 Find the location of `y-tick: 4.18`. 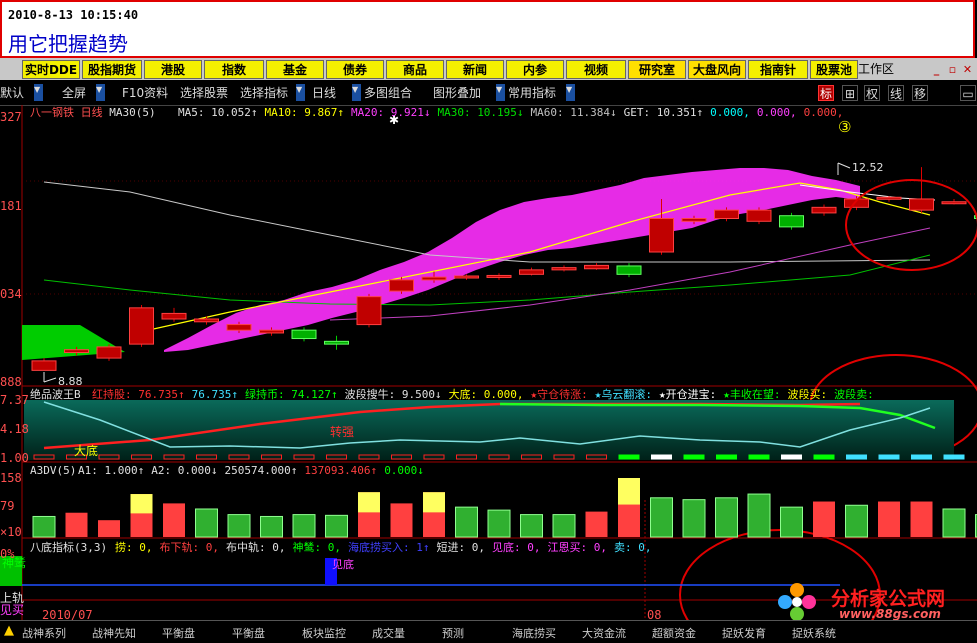

y-tick: 4.18 is located at coordinates (14, 429).